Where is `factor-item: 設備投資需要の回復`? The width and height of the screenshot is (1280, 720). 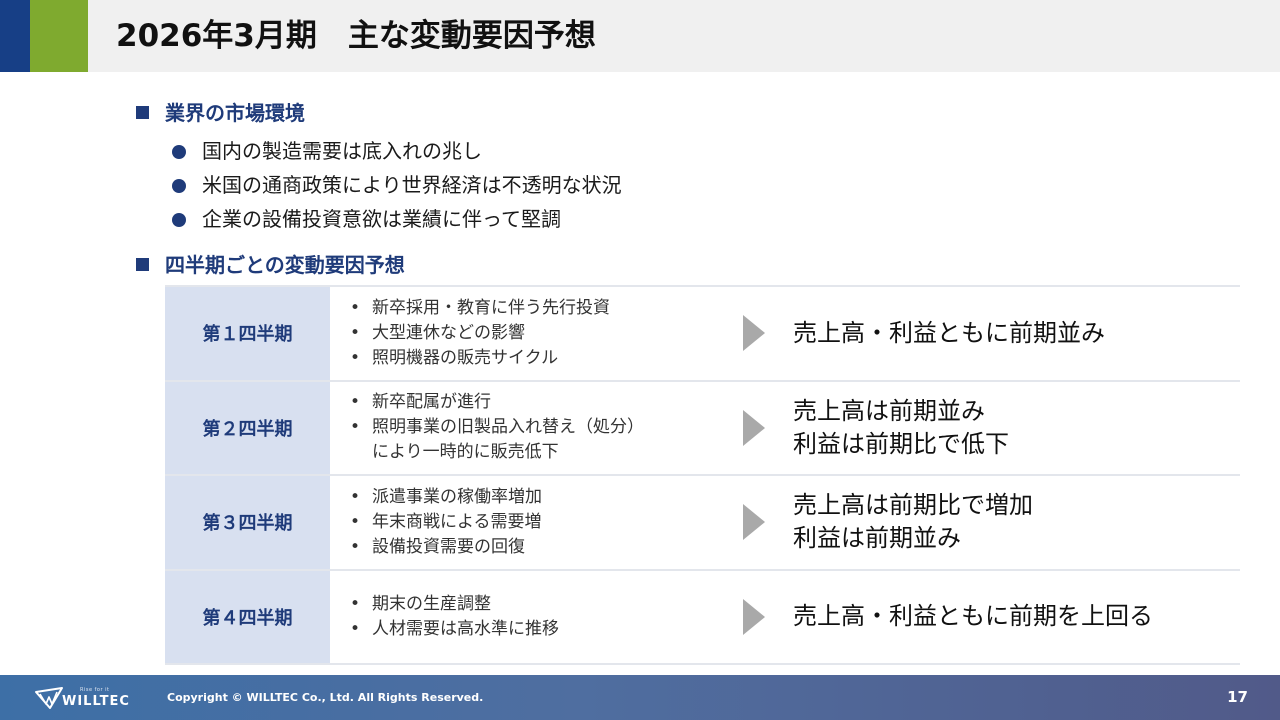 factor-item: 設備投資需要の回復 is located at coordinates (542, 547).